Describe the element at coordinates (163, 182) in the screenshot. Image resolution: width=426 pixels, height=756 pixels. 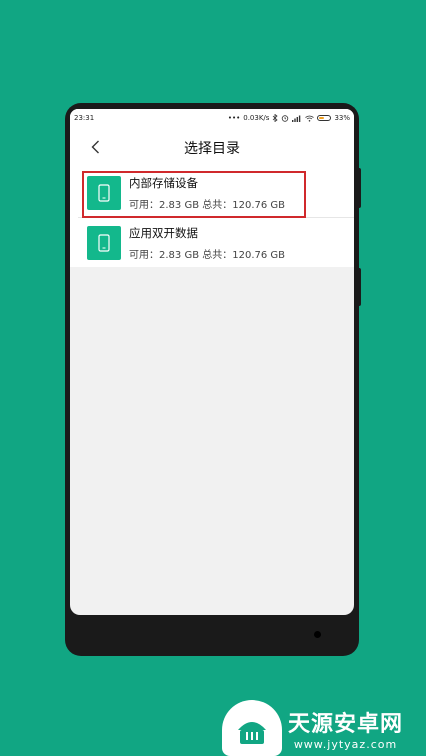
I see `storage-item-name: 内部存储设备` at that location.